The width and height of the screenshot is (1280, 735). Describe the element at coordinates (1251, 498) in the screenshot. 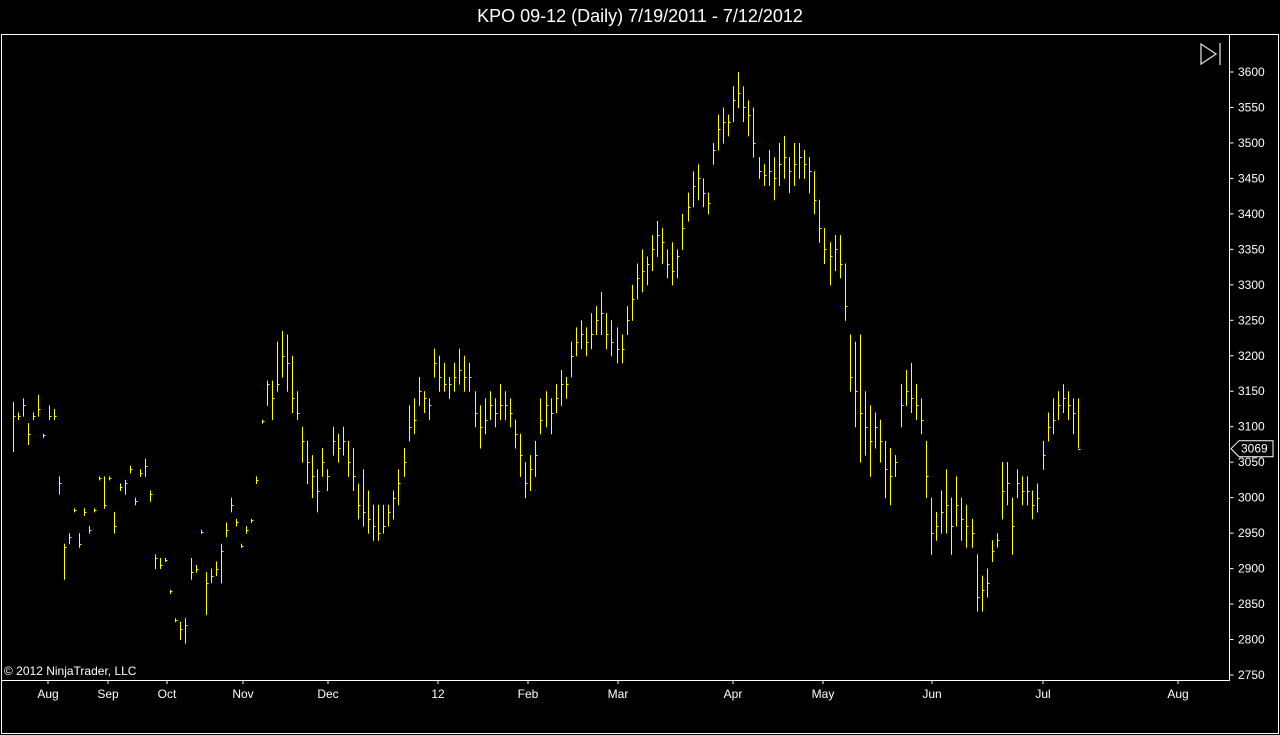

I see `price-tick-label: 3000` at that location.